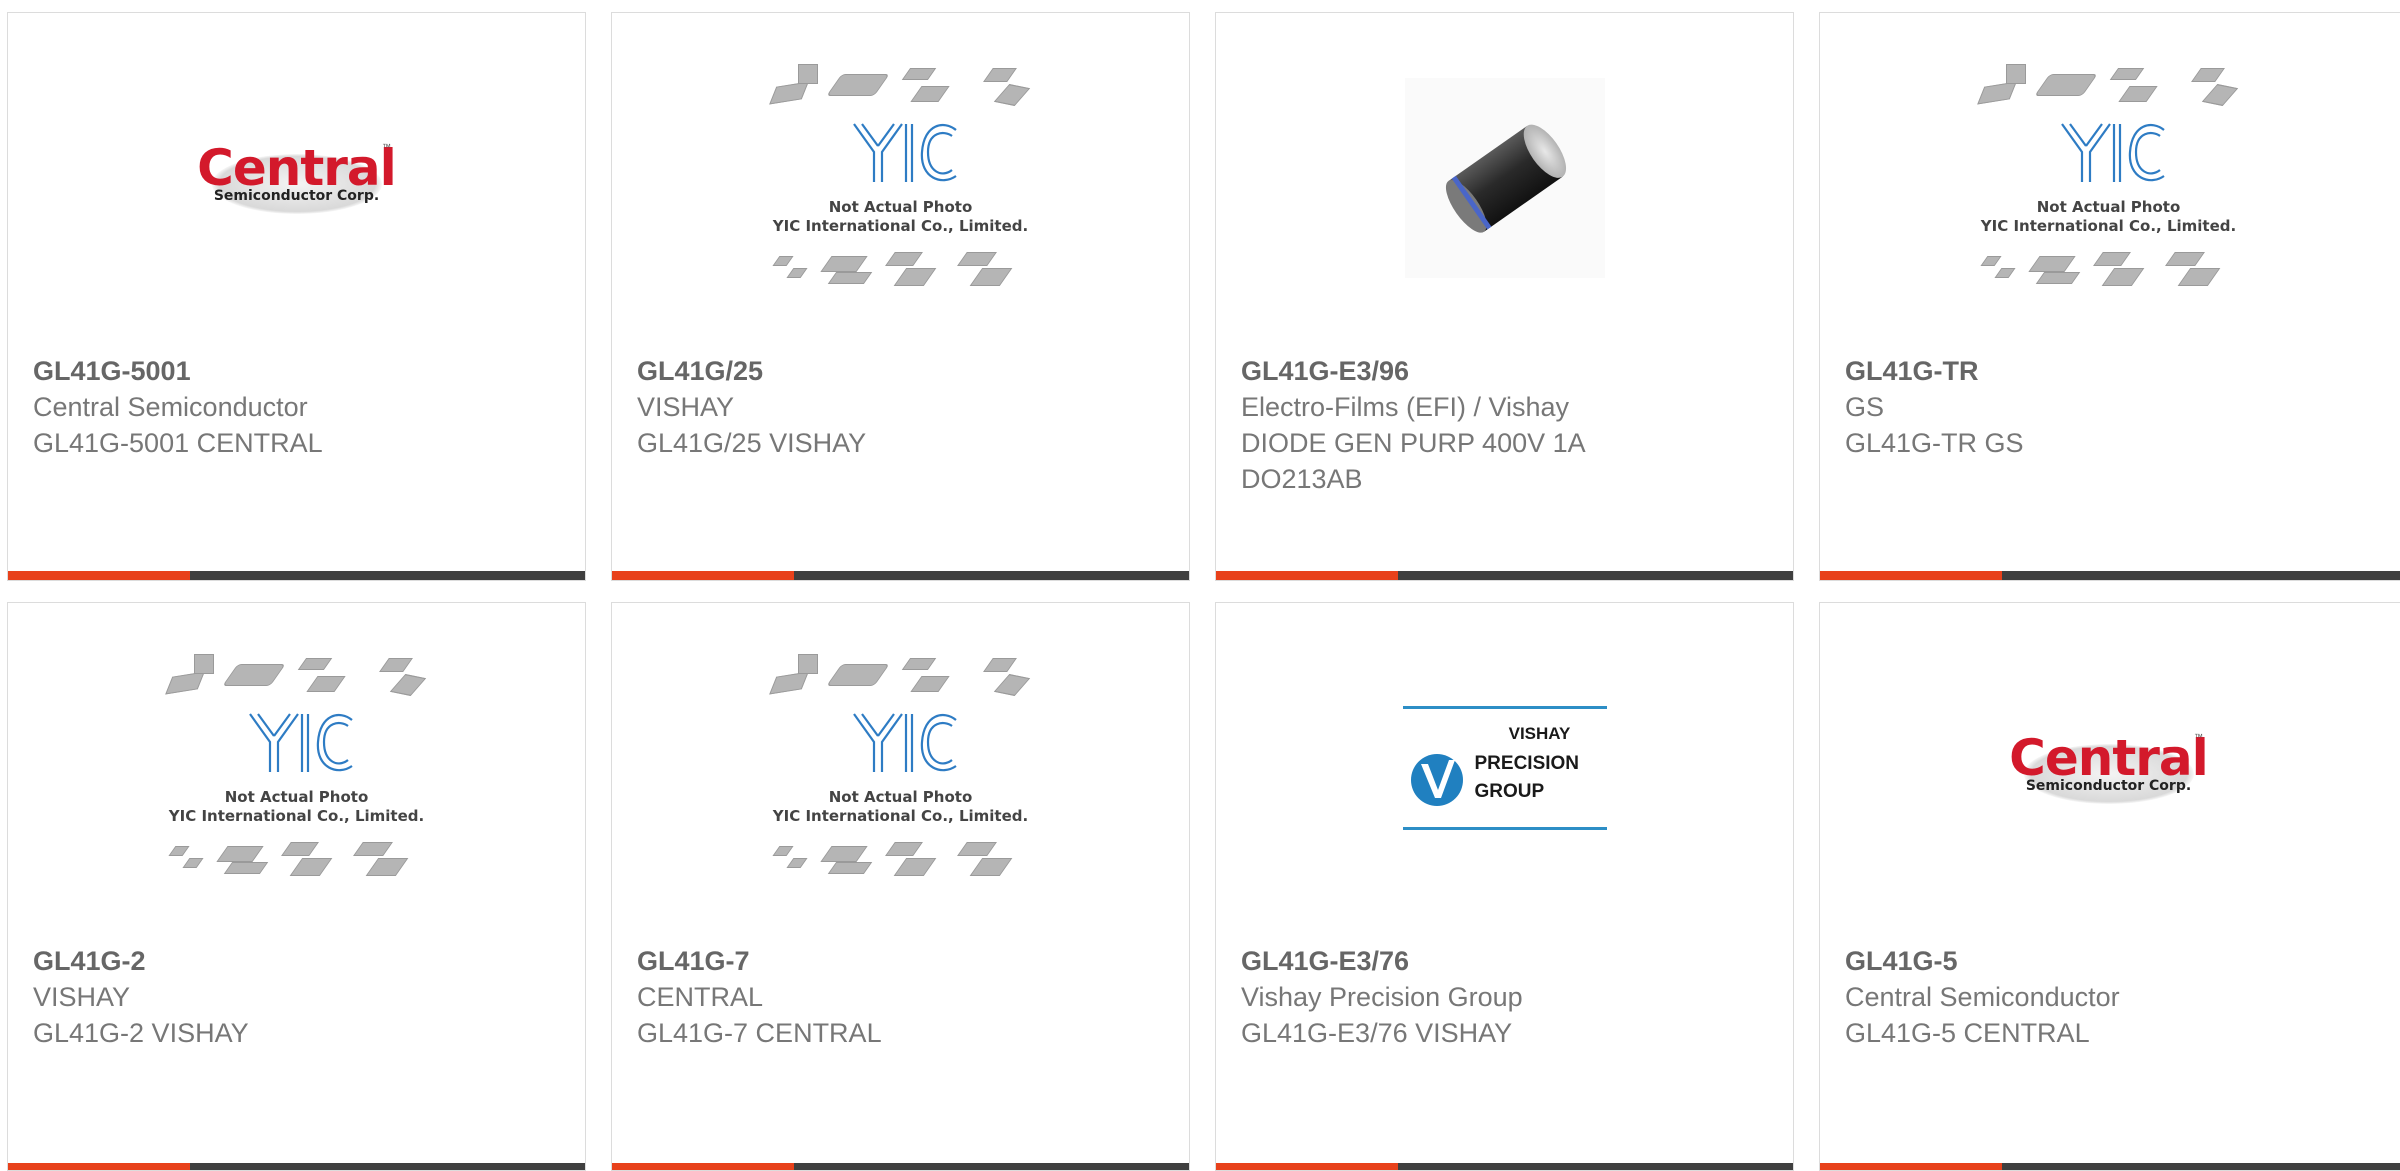 The height and width of the screenshot is (1171, 2400). I want to click on description: GL41G-5 CENTRAL, so click(1967, 1033).